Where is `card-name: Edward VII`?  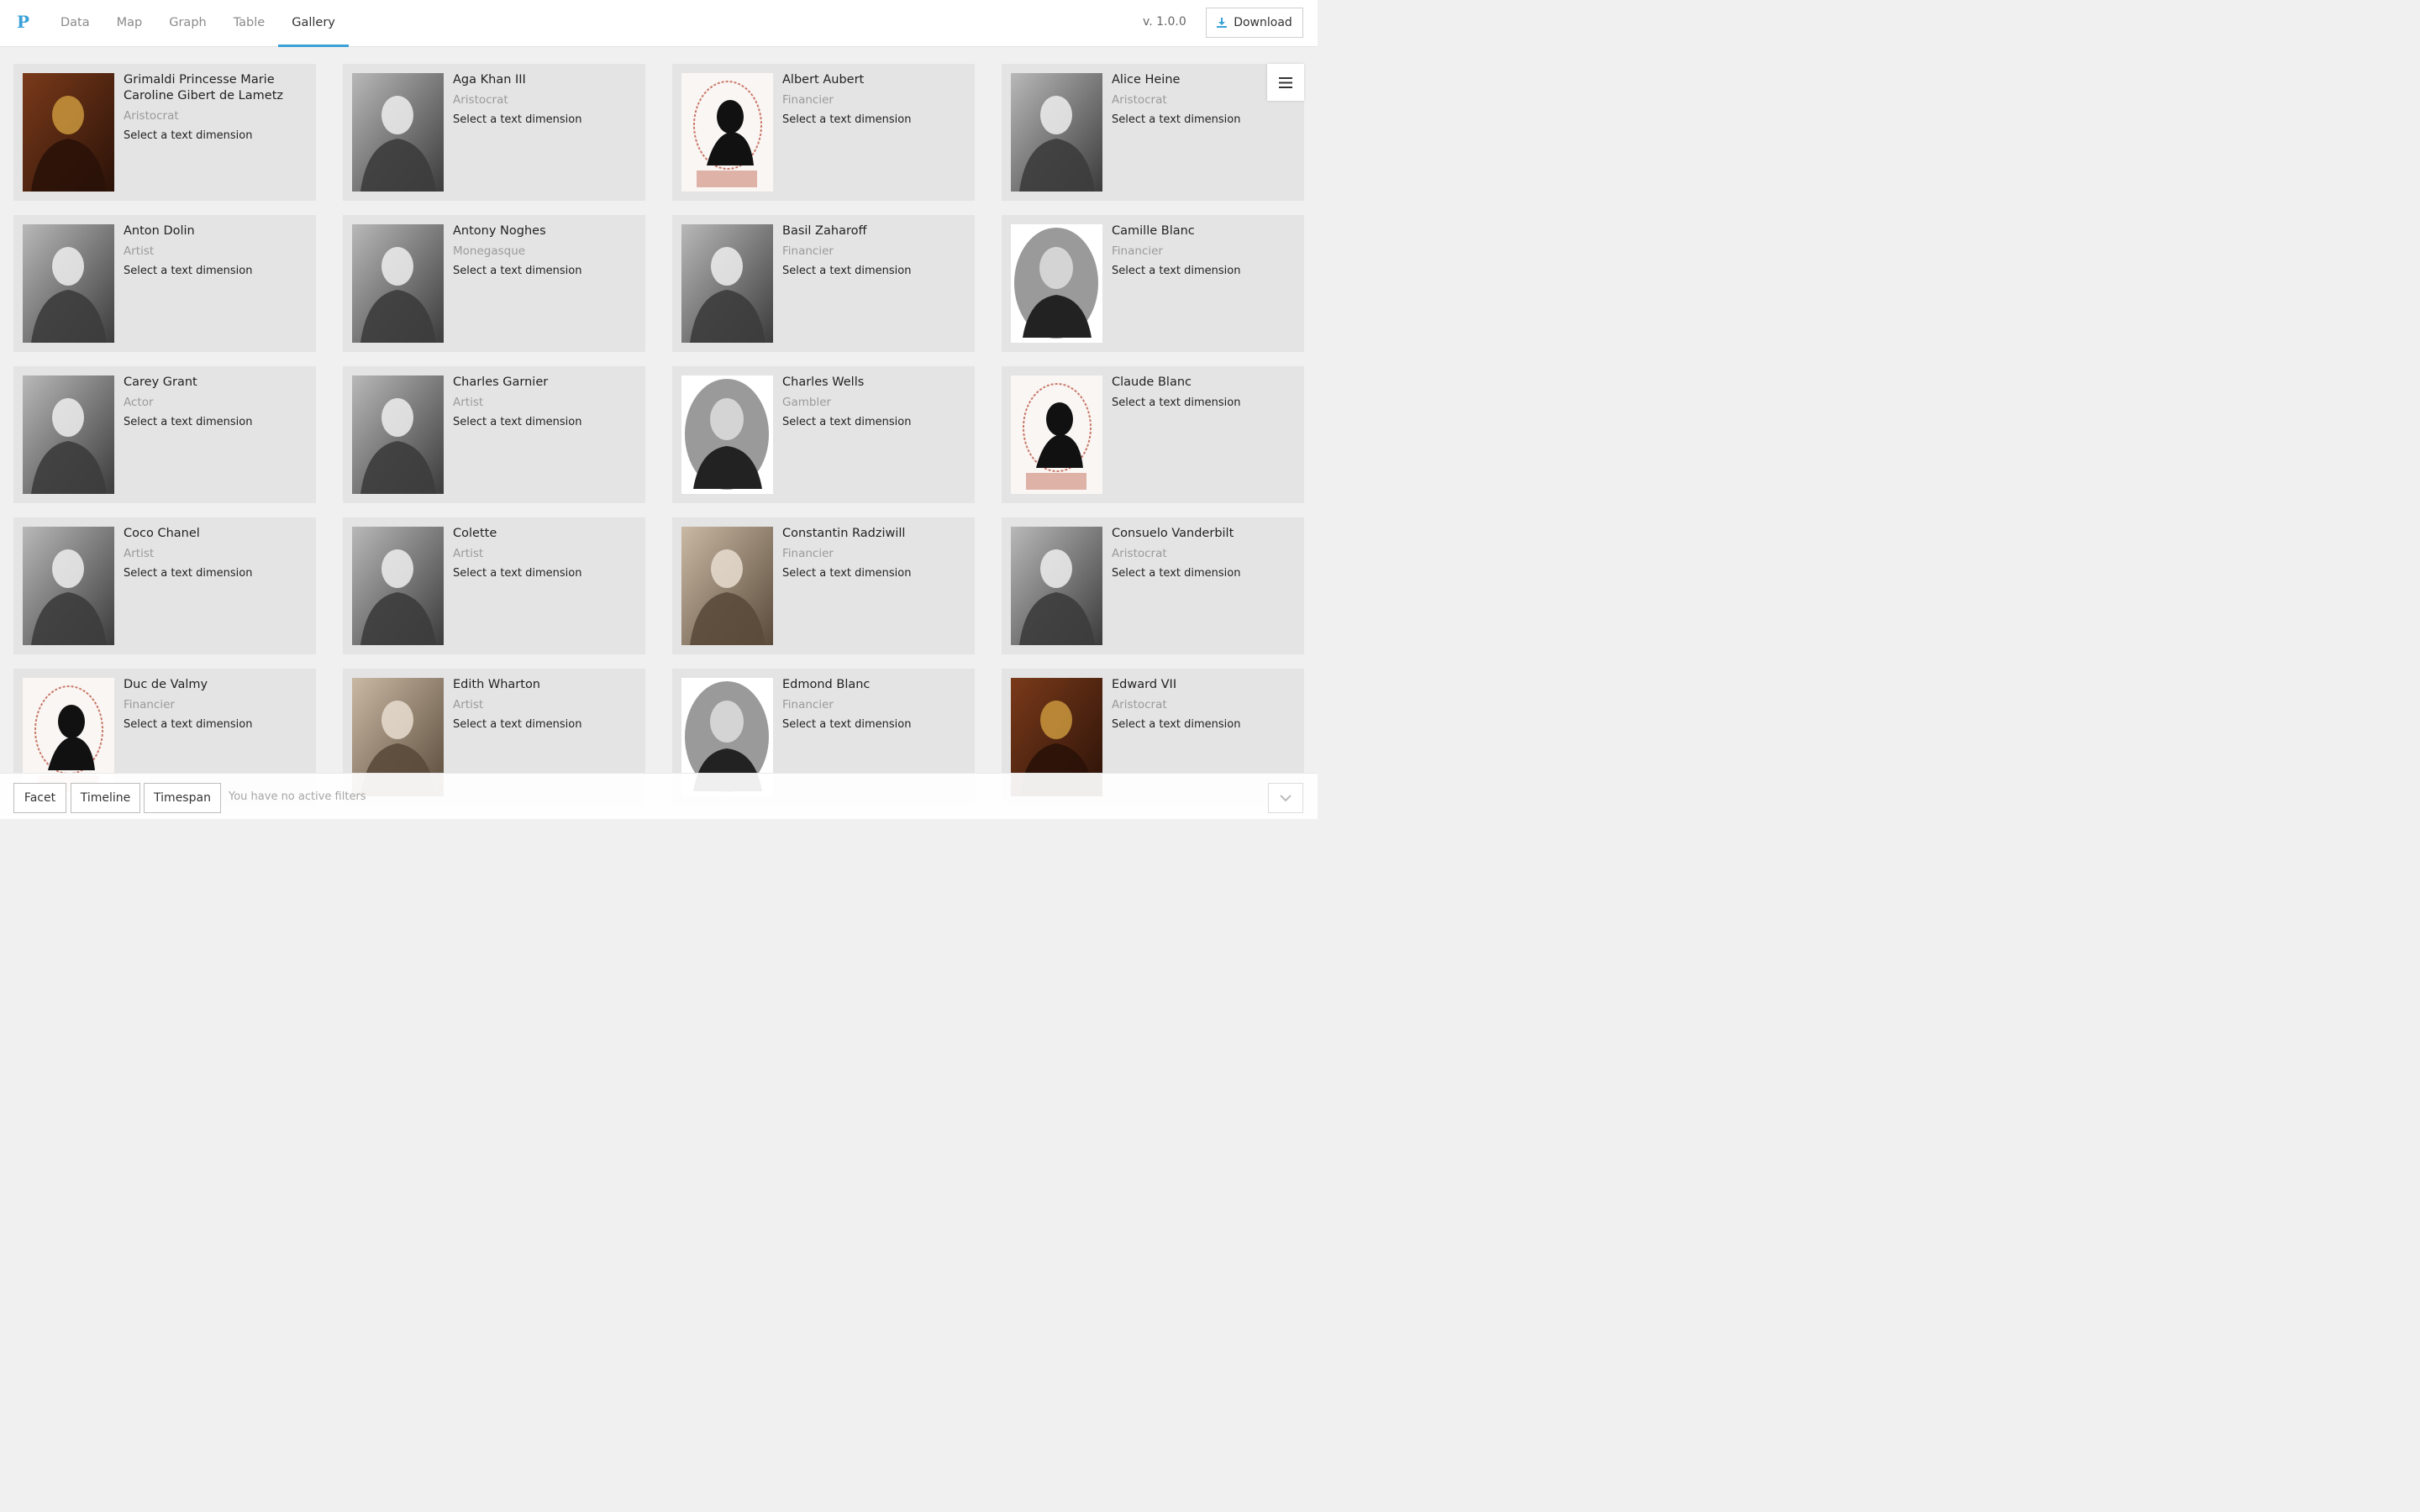
card-name: Edward VII is located at coordinates (1144, 684).